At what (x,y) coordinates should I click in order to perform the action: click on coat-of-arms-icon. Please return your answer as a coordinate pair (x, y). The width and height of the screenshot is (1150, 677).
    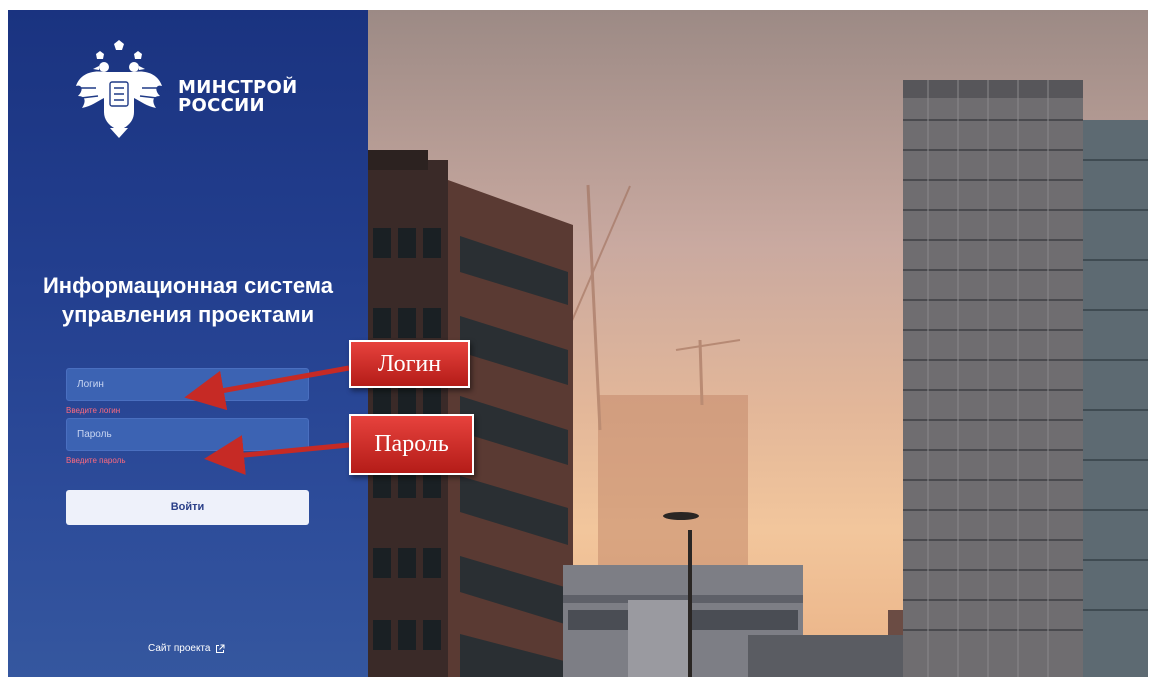
    Looking at the image, I should click on (119, 89).